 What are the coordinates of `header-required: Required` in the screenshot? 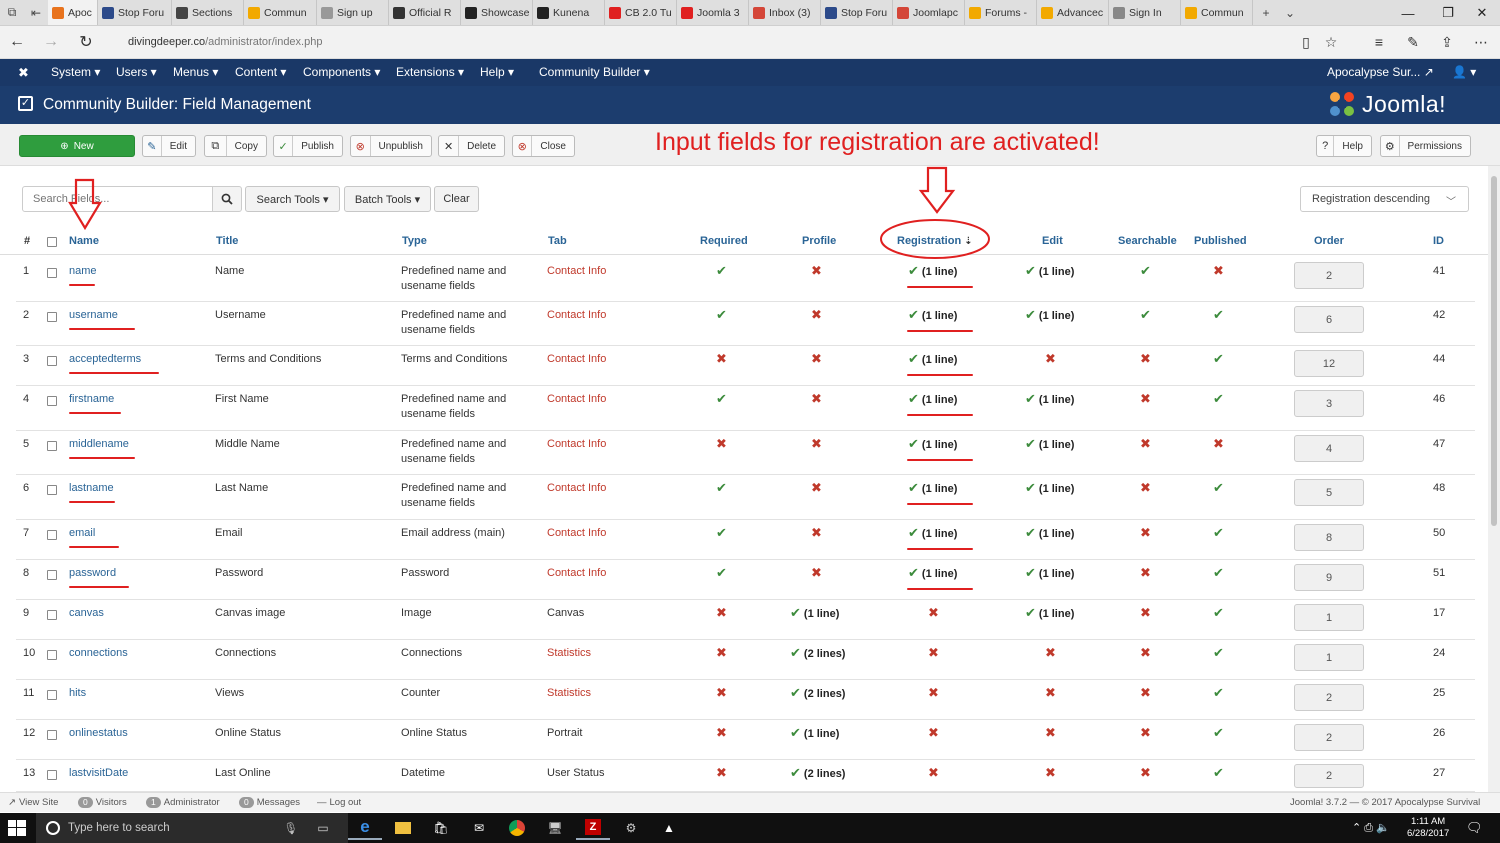 It's located at (724, 241).